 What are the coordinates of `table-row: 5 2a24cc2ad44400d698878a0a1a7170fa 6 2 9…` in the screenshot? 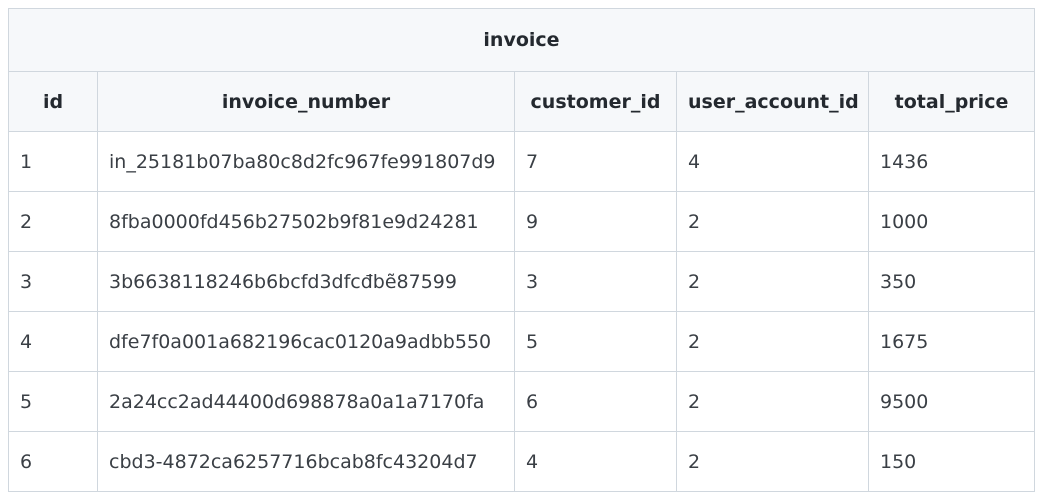 It's located at (521, 401).